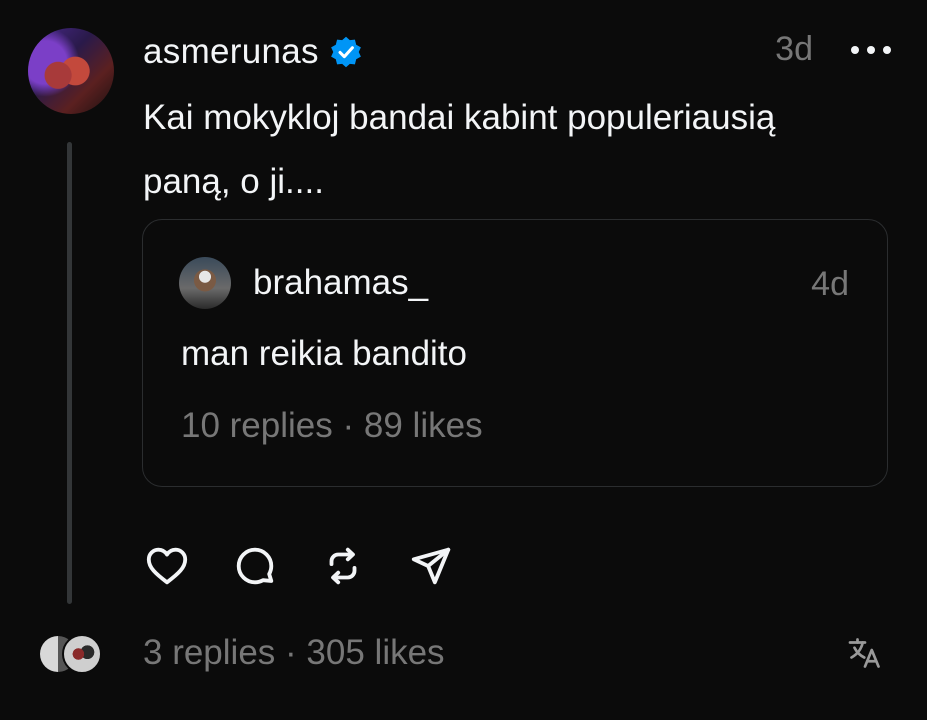 This screenshot has height=720, width=927. What do you see at coordinates (423, 425) in the screenshot?
I see `quoted-likes-count: 89 likes` at bounding box center [423, 425].